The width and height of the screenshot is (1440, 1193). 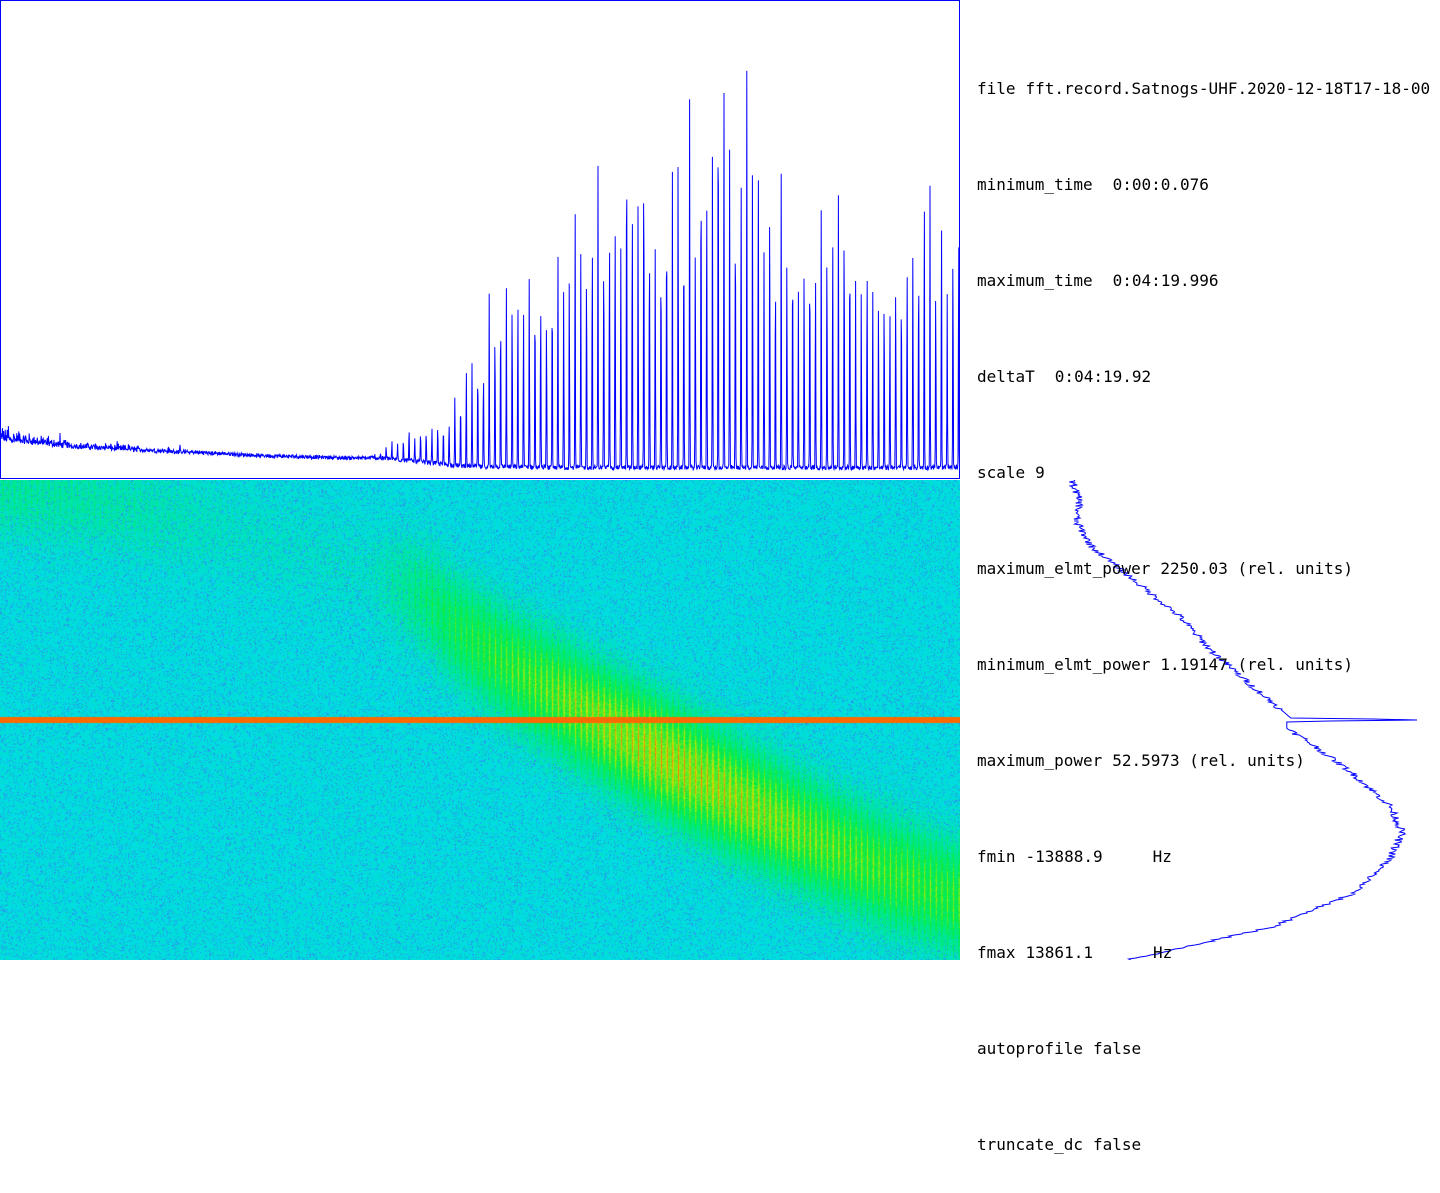 What do you see at coordinates (1064, 664) in the screenshot?
I see `info-key: minimum_elmt_power` at bounding box center [1064, 664].